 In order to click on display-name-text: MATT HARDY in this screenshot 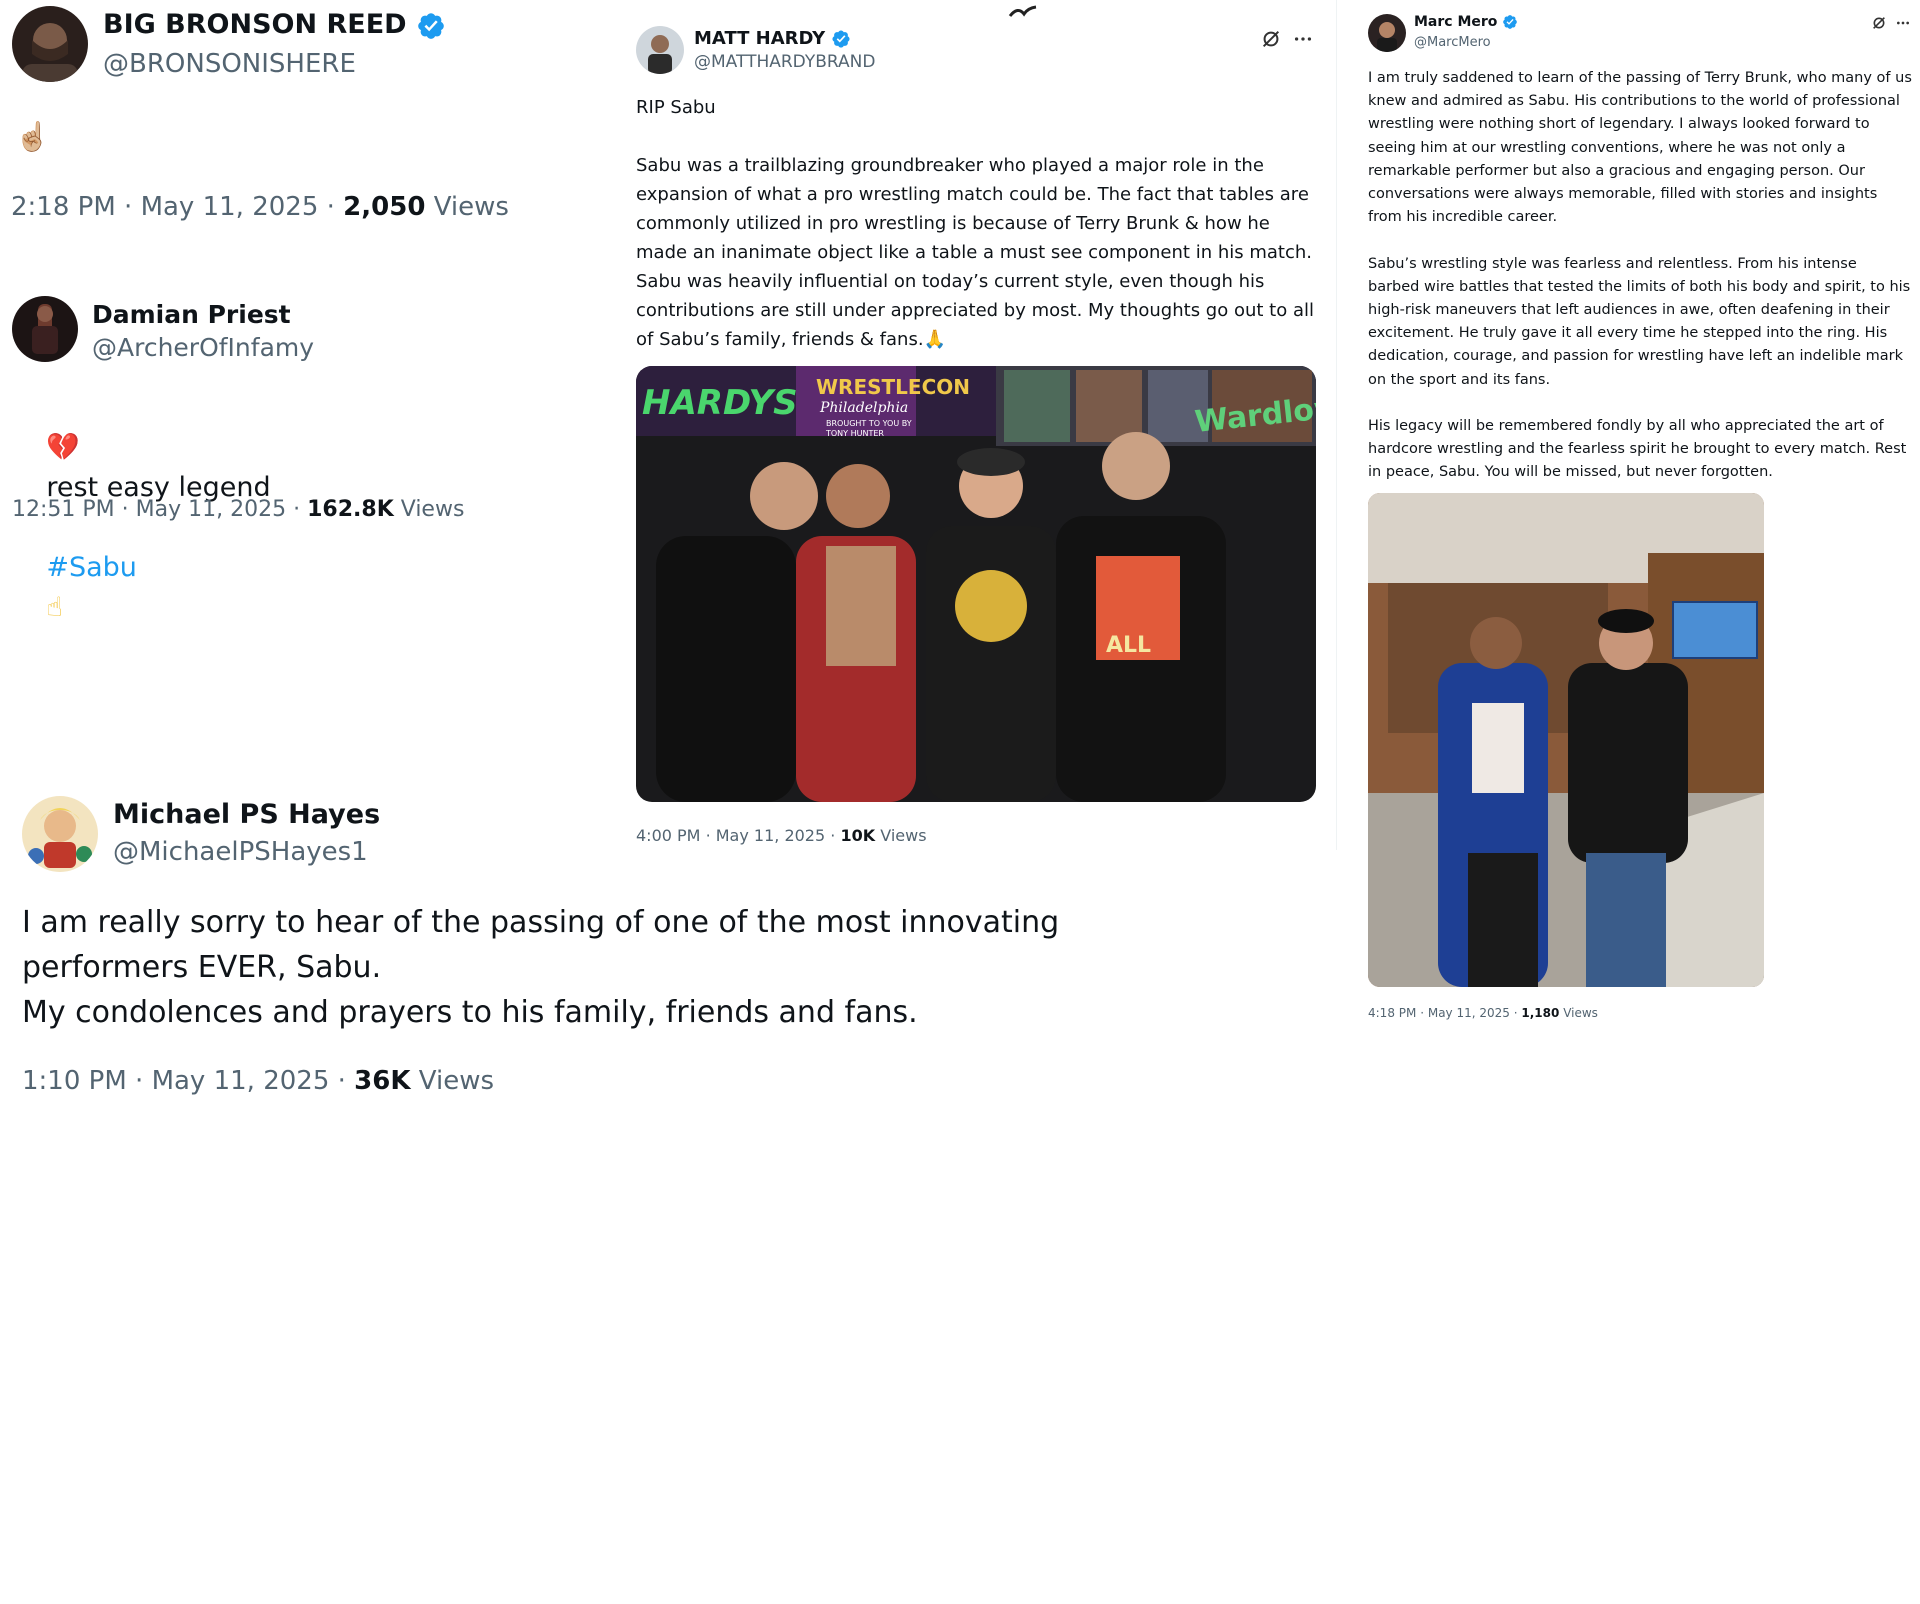, I will do `click(760, 38)`.